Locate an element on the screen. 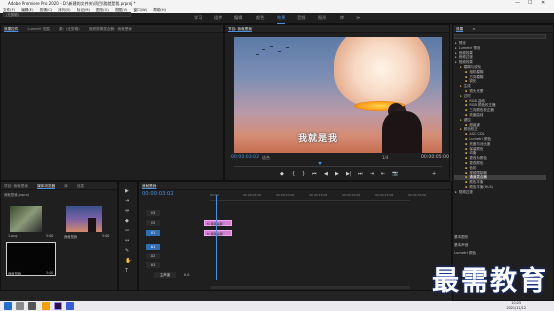 The image size is (554, 311). track-label: A1 is located at coordinates (153, 247).